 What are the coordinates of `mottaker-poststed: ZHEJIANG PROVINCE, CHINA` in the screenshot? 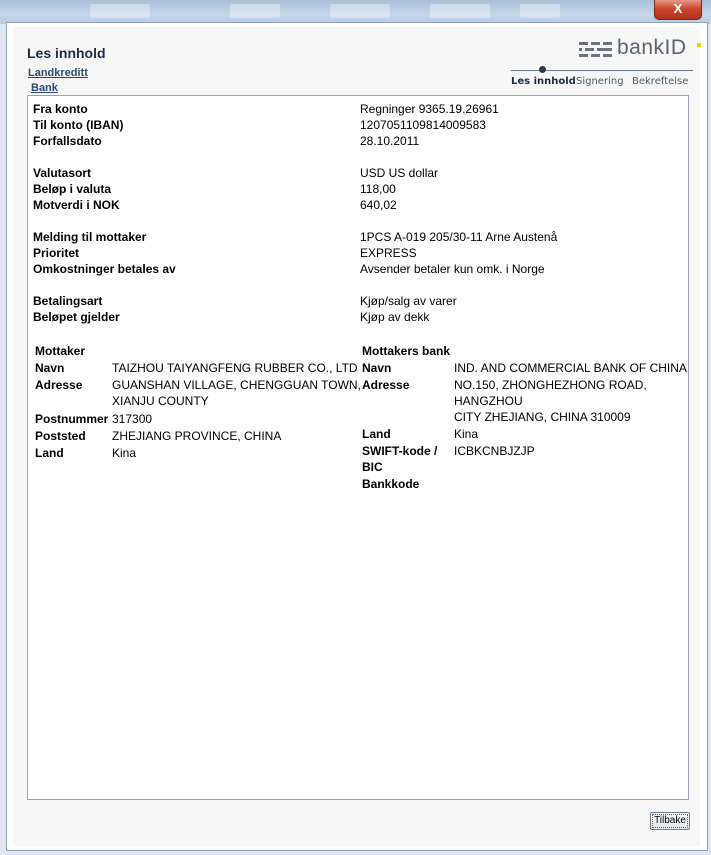 It's located at (197, 436).